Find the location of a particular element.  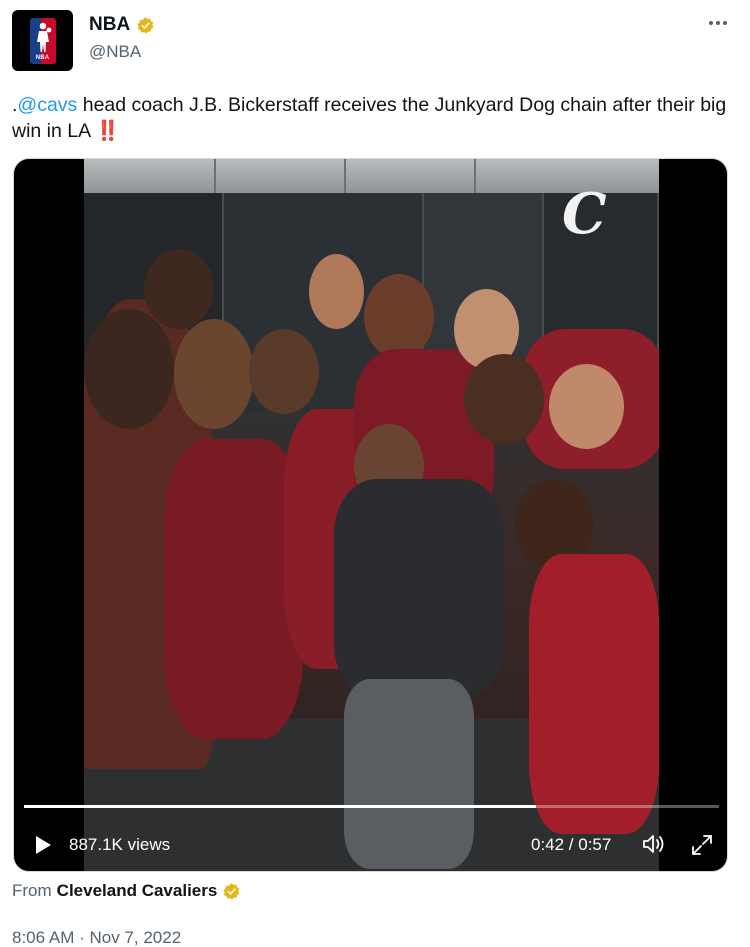

source-account-link: Cleveland Cavaliers is located at coordinates (137, 891).